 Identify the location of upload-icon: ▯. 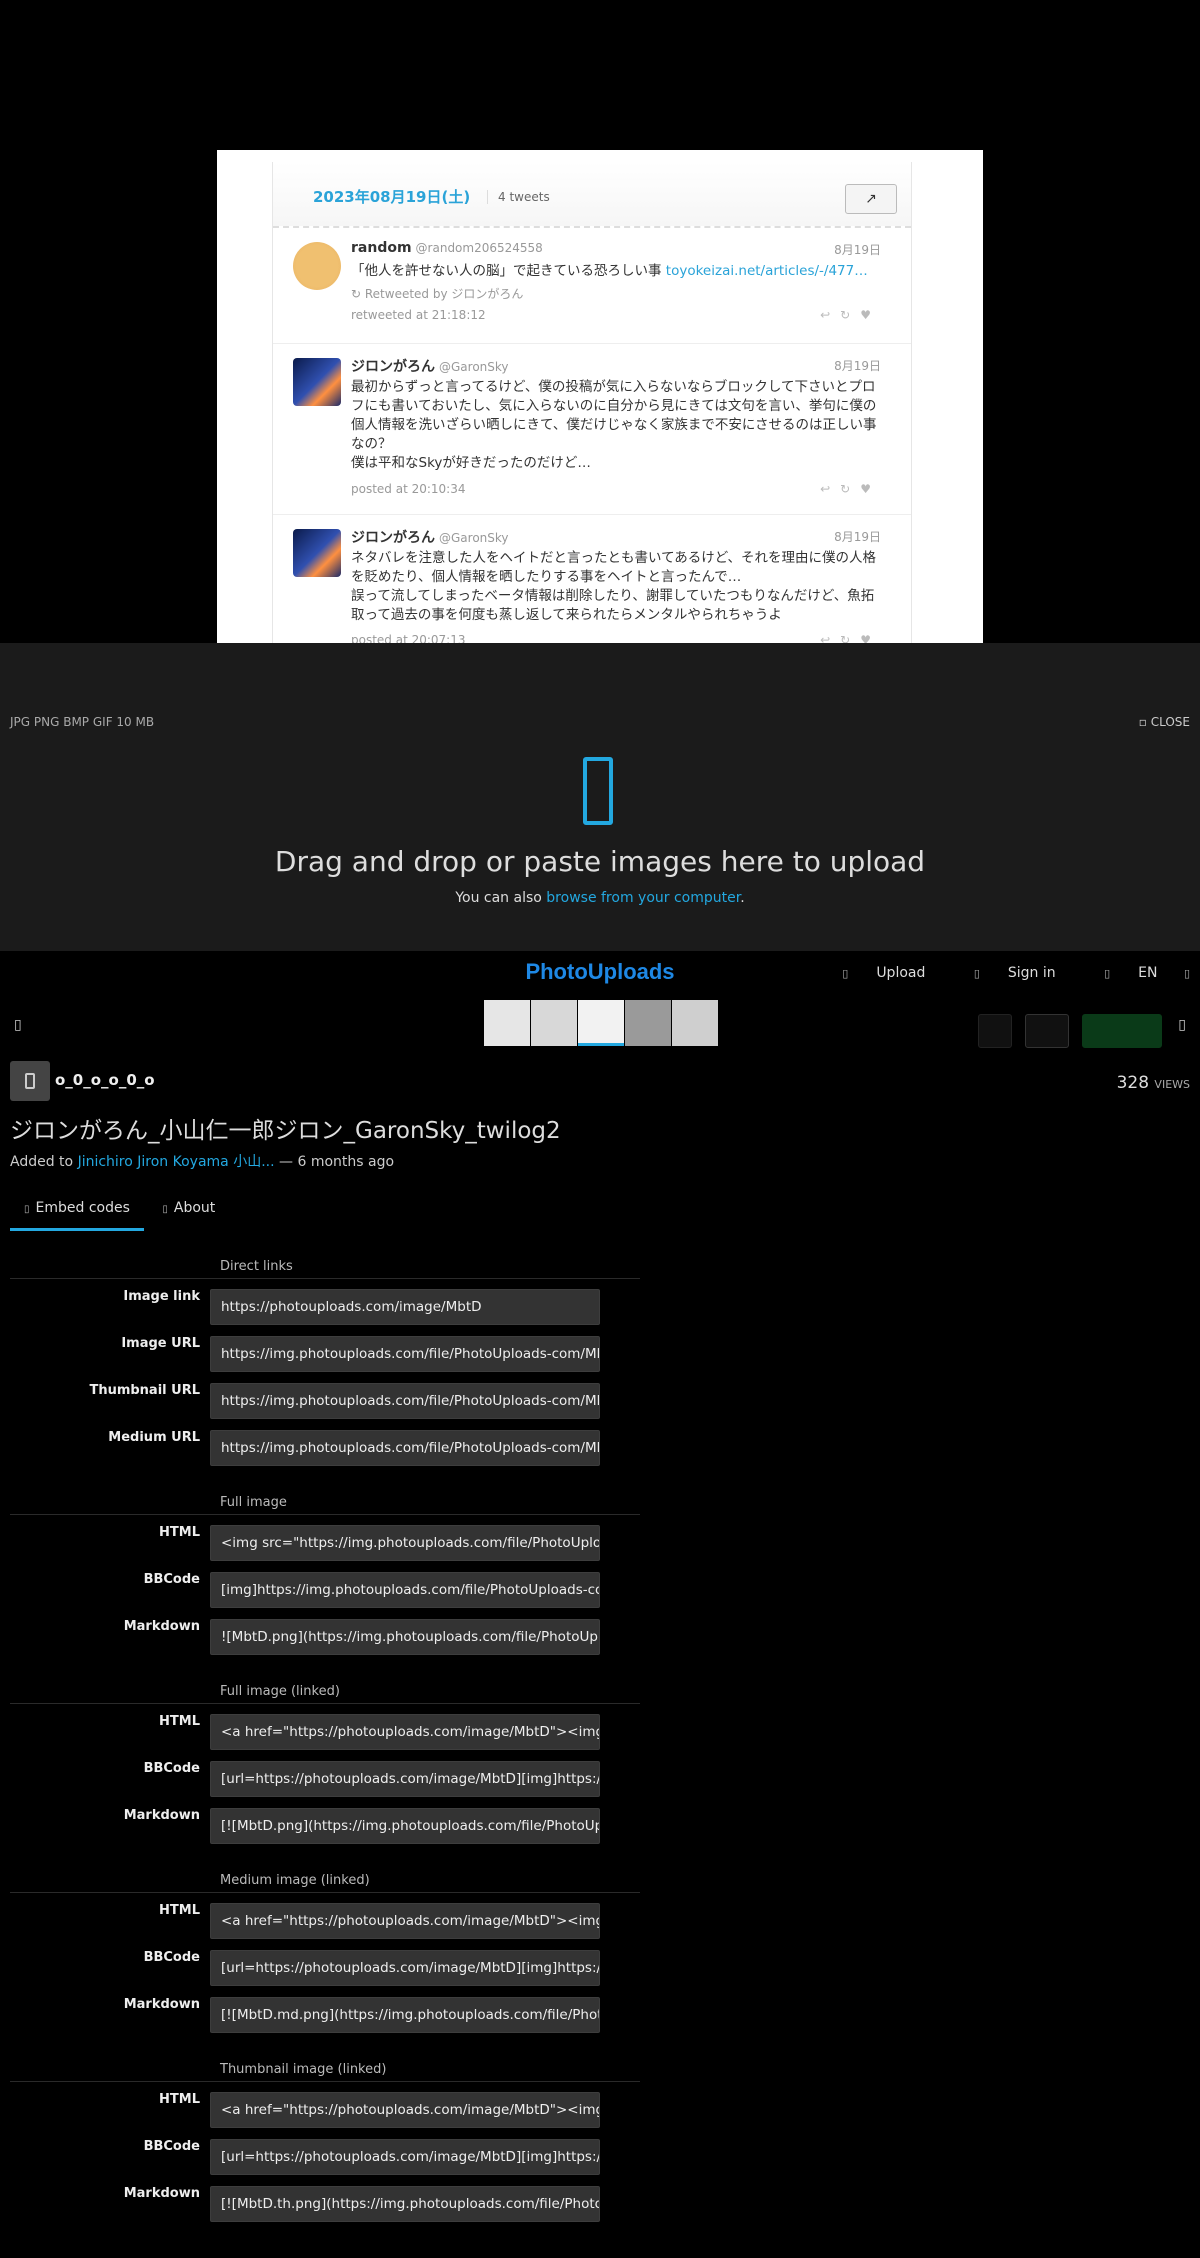
(845, 973).